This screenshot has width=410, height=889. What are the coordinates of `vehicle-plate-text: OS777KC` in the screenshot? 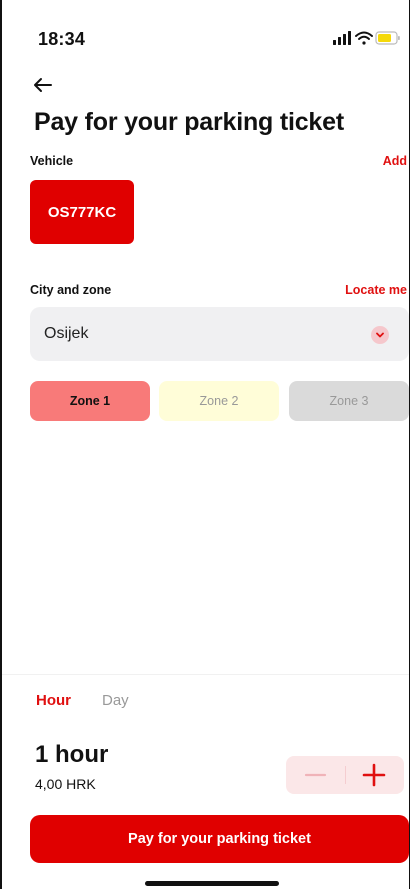 It's located at (82, 212).